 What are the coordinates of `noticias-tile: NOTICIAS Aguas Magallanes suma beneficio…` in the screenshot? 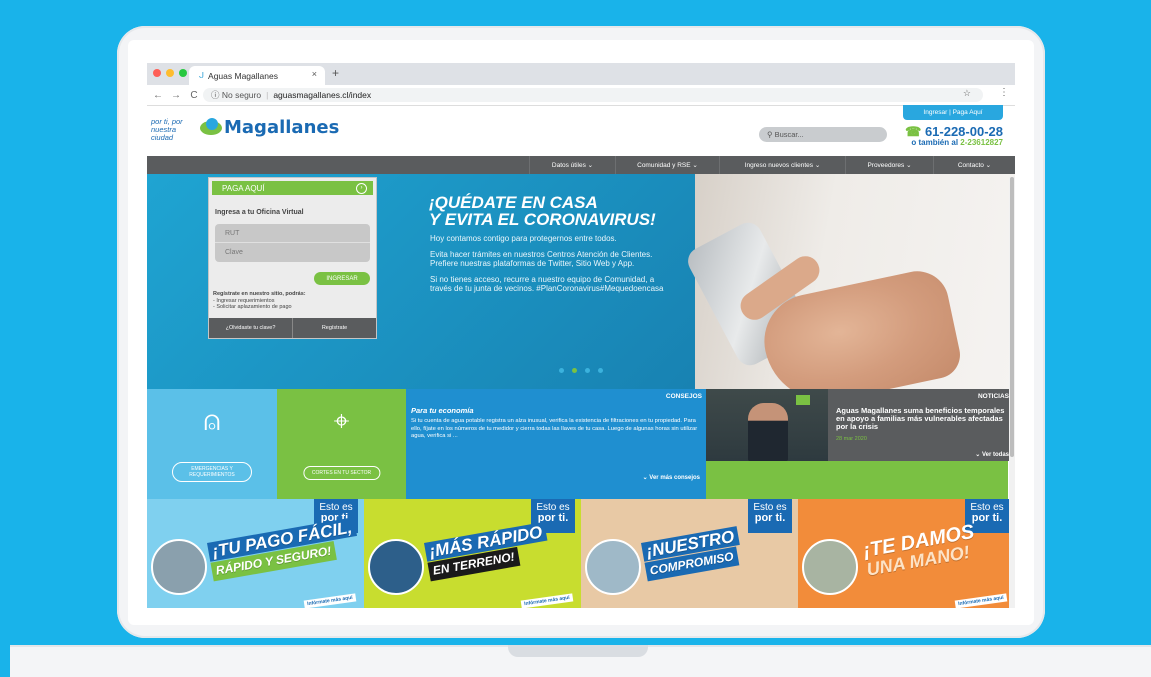 It's located at (860, 444).